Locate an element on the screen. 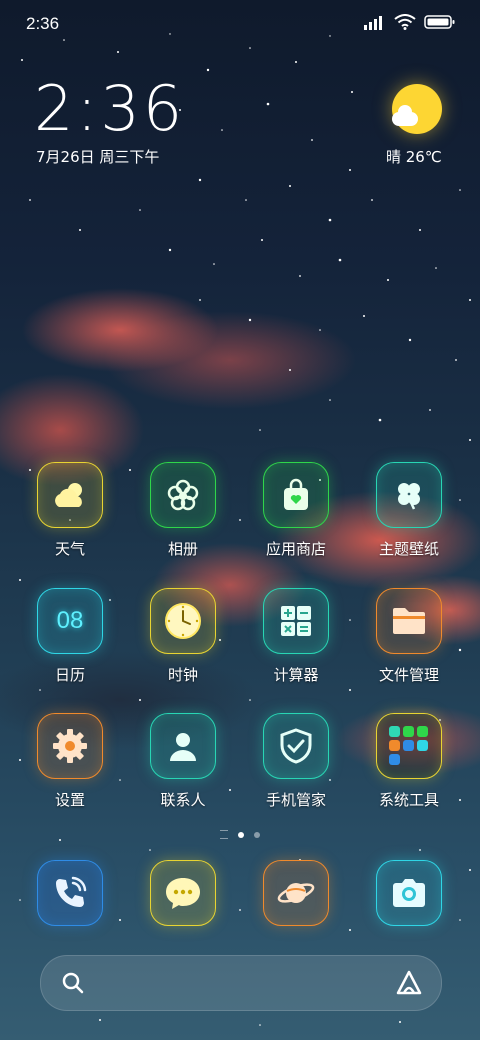 Image resolution: width=480 pixels, height=1040 pixels. contact-person-icon is located at coordinates (183, 746).